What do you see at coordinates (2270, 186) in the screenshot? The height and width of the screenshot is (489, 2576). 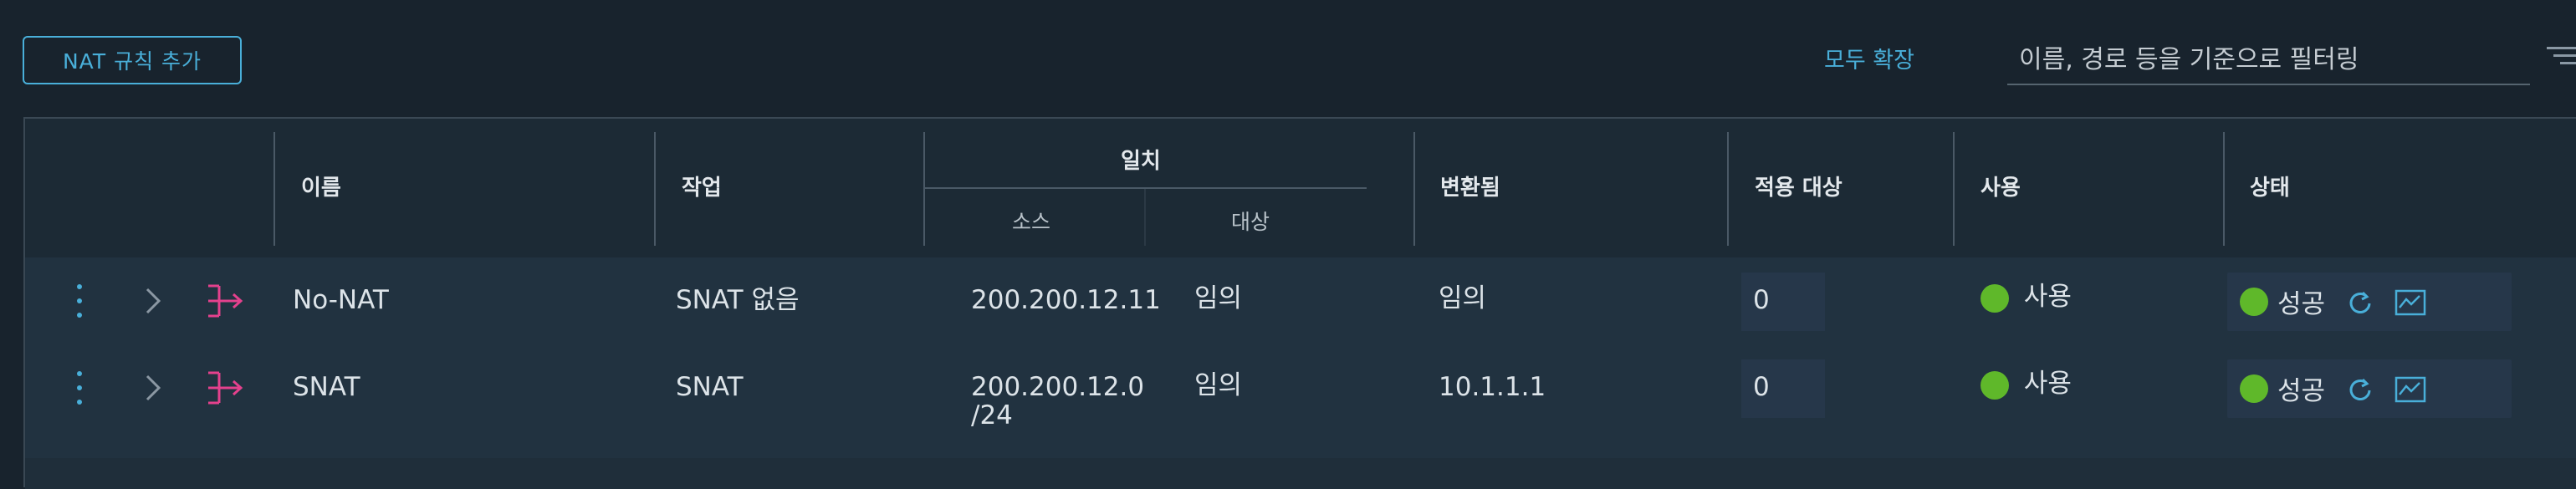 I see `column-header-status: 상태` at bounding box center [2270, 186].